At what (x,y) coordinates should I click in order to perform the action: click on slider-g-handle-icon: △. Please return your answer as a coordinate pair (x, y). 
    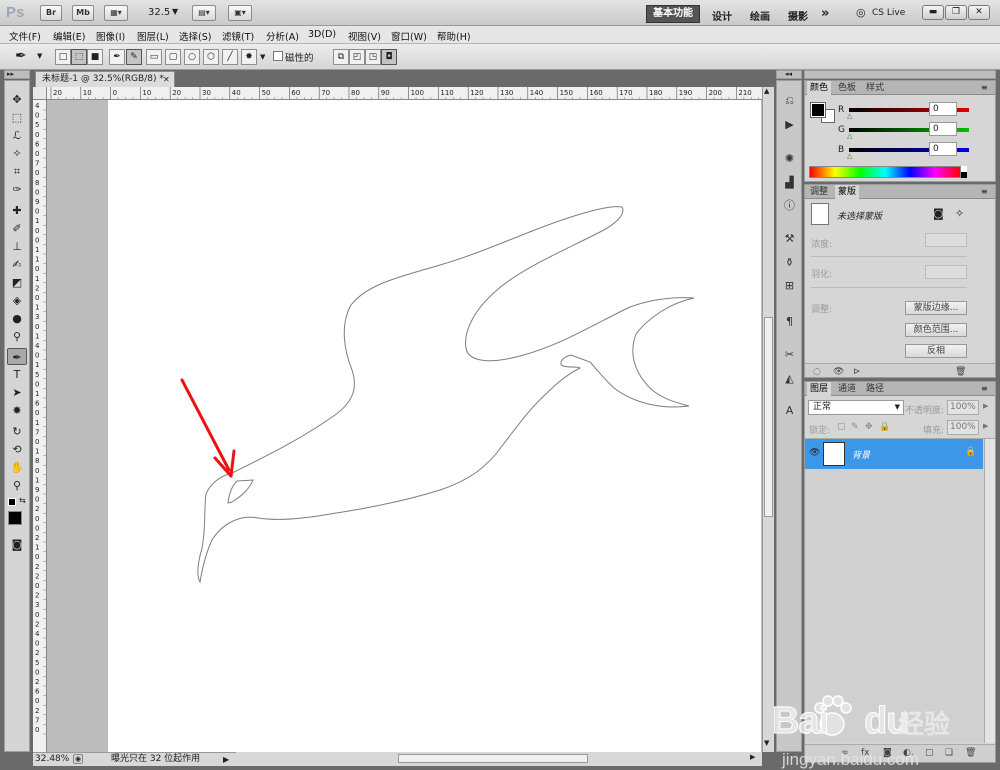
    Looking at the image, I should click on (849, 136).